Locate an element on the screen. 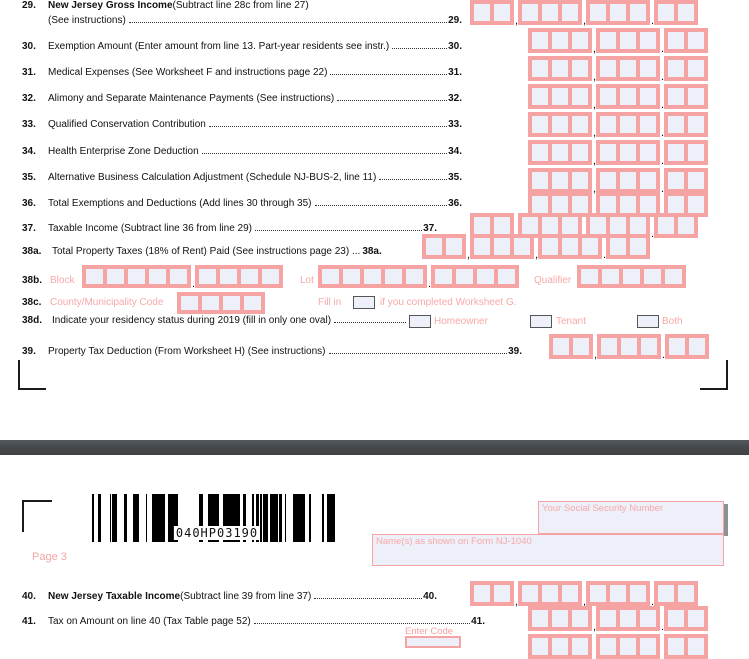 This screenshot has width=749, height=659. lot-boxes: . is located at coordinates (418, 277).